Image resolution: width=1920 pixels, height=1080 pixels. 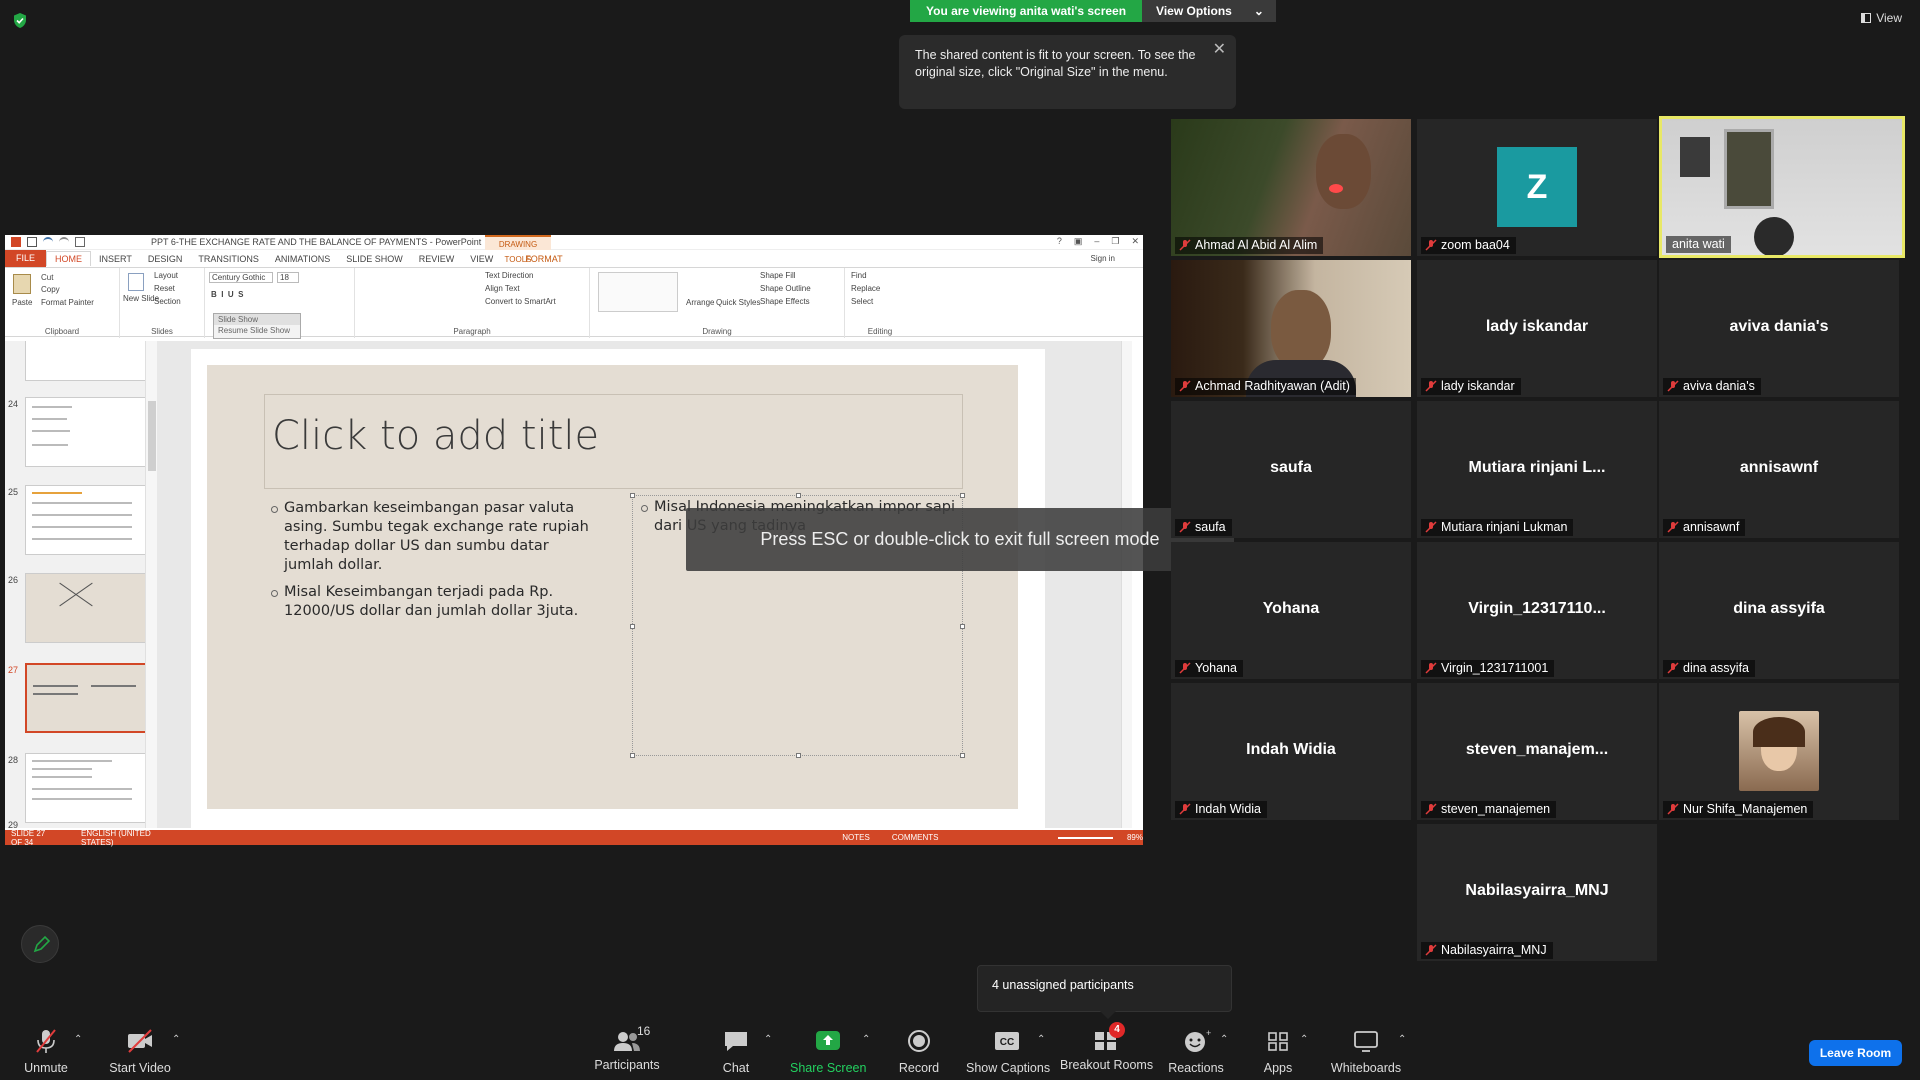 I want to click on unassigned-participants-popup: 4 unassigned participants, so click(x=1104, y=992).